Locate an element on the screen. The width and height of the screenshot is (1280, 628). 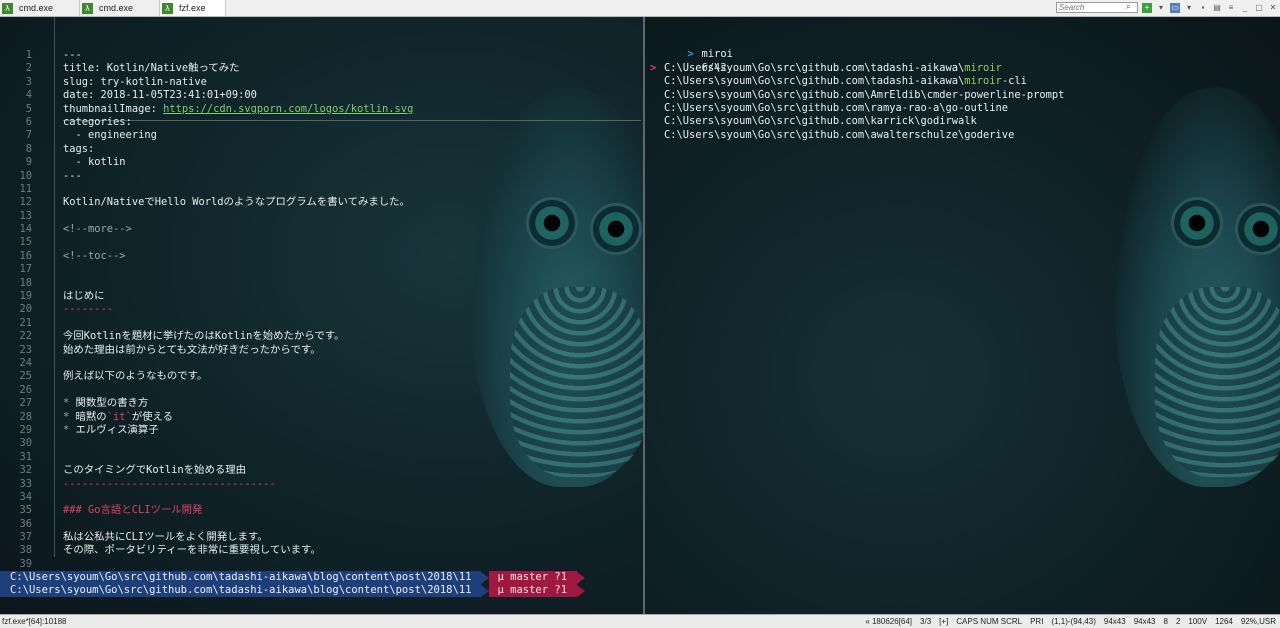
editor-line: 2 title: Kotlin/Native触ってみた is located at coordinates (206, 68).